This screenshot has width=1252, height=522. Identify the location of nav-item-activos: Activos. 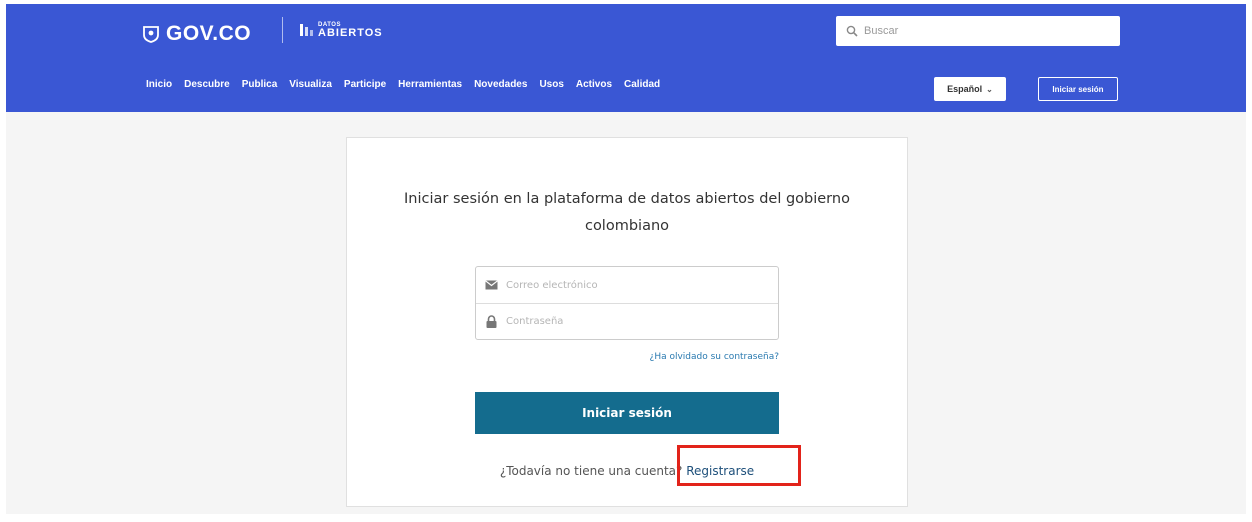
(594, 84).